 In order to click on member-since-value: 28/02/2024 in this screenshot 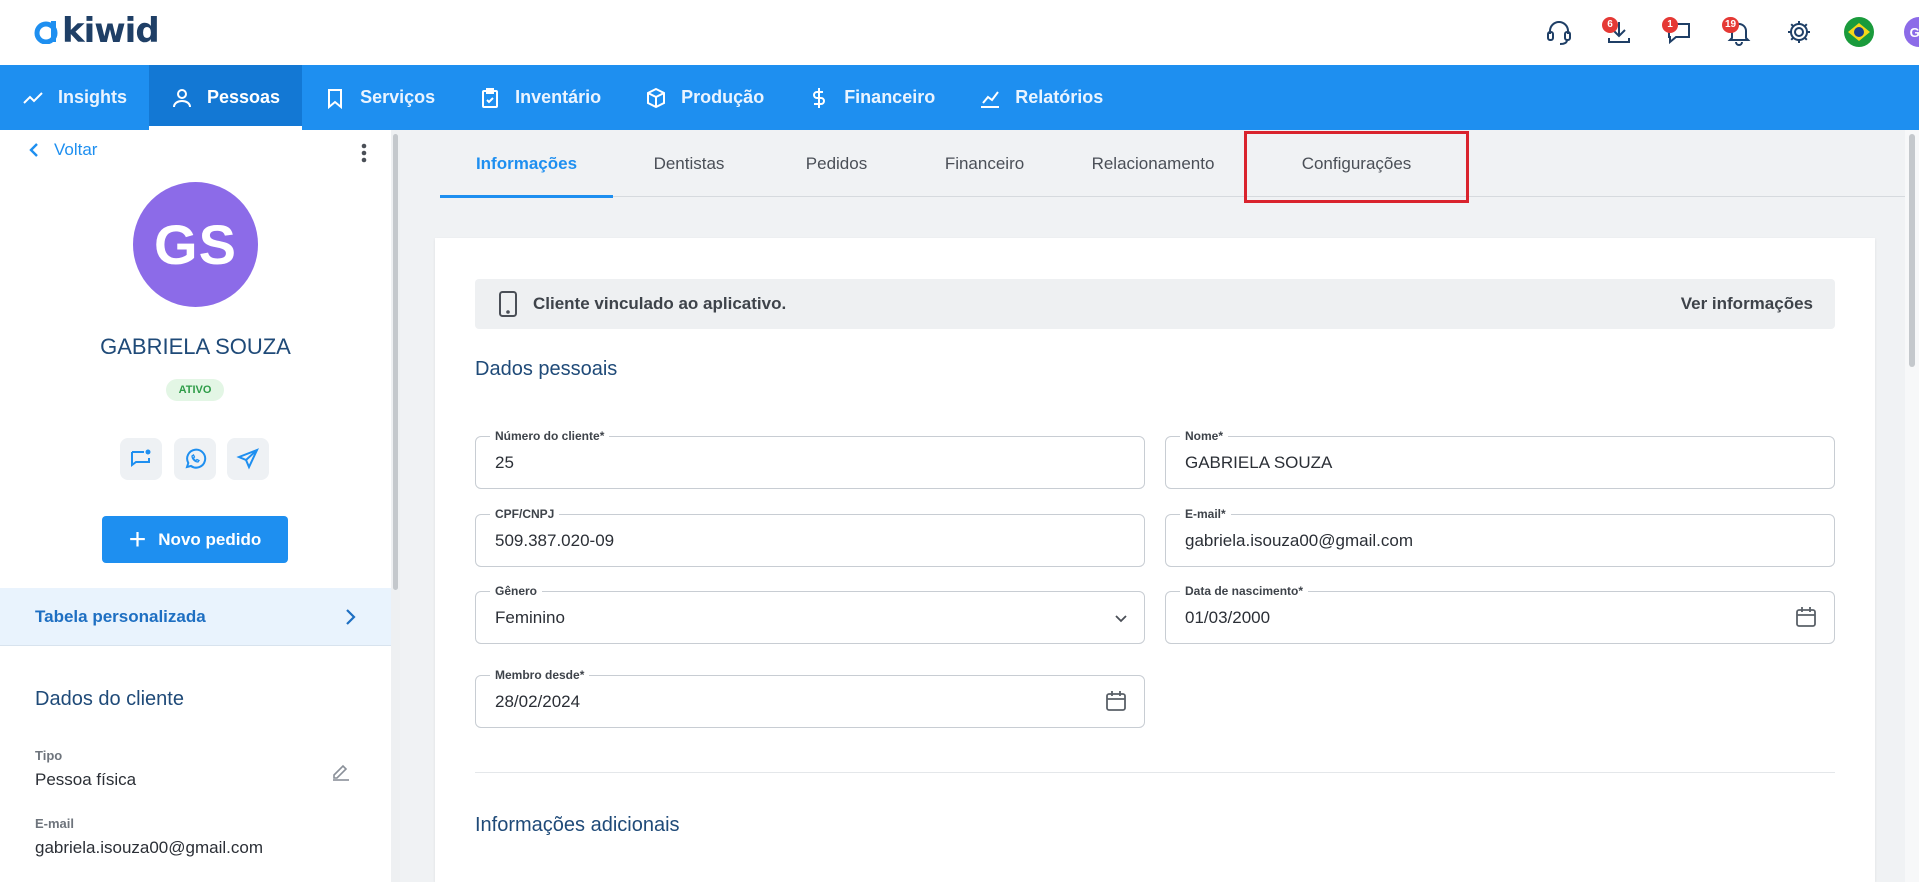, I will do `click(538, 701)`.